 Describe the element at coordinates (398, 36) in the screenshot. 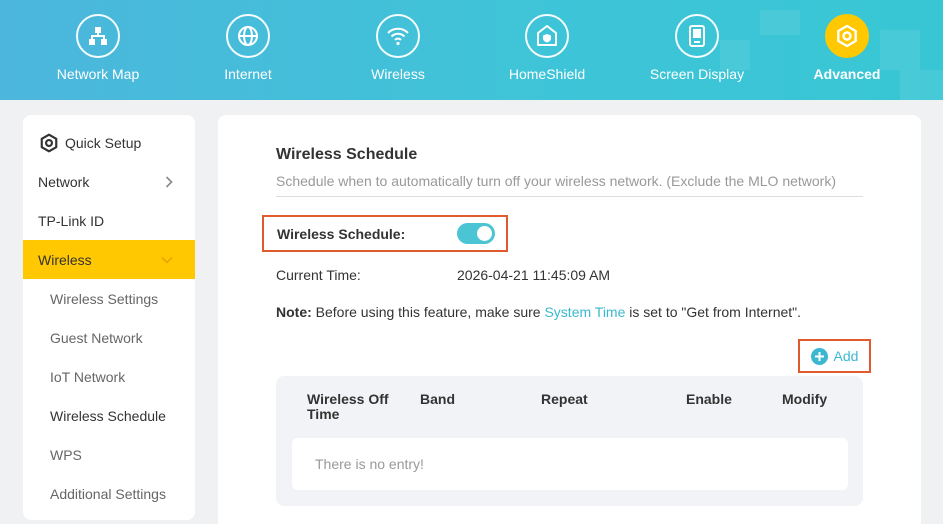

I see `wifi-icon` at that location.